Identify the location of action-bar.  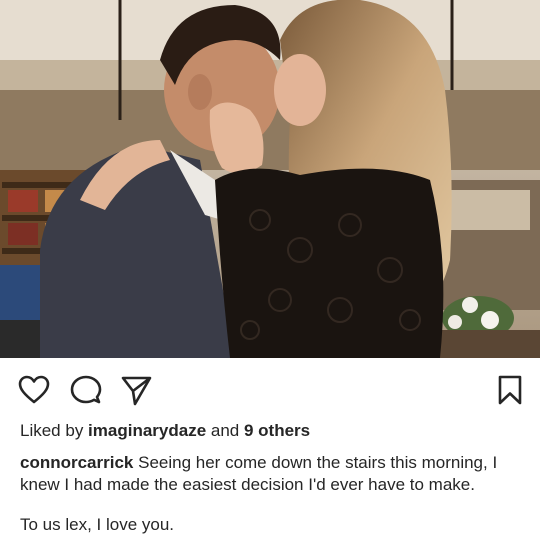
(270, 390).